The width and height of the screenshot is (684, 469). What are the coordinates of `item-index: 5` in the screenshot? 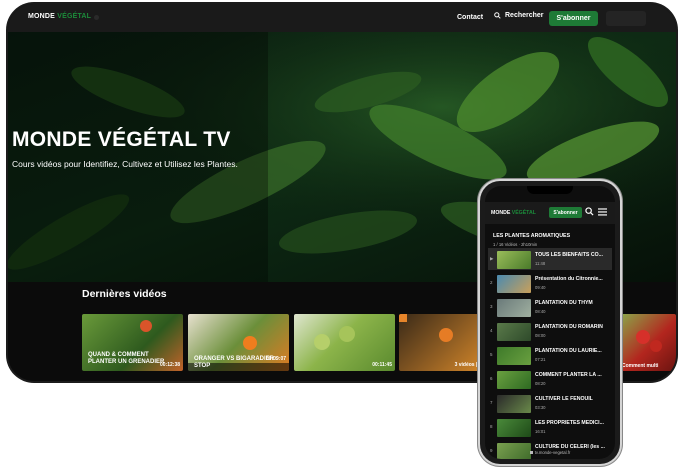 It's located at (491, 354).